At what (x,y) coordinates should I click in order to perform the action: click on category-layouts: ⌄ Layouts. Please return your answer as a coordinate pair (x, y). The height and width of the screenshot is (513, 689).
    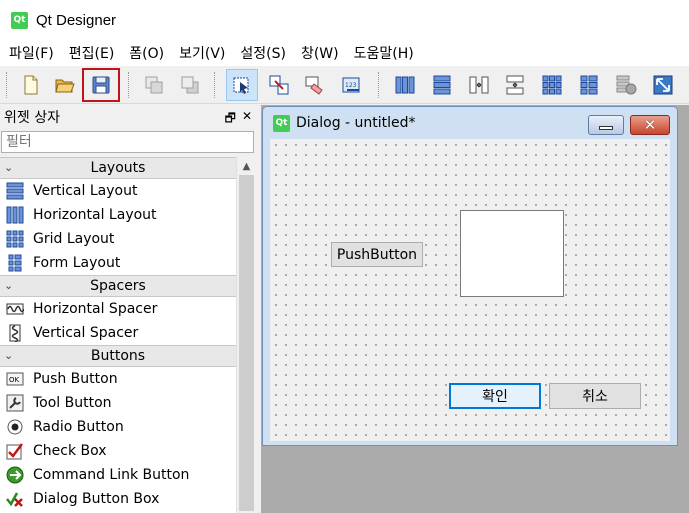
    Looking at the image, I should click on (118, 168).